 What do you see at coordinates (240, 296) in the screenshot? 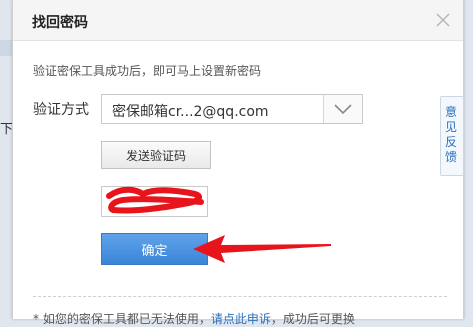
I see `dashed-divider` at bounding box center [240, 296].